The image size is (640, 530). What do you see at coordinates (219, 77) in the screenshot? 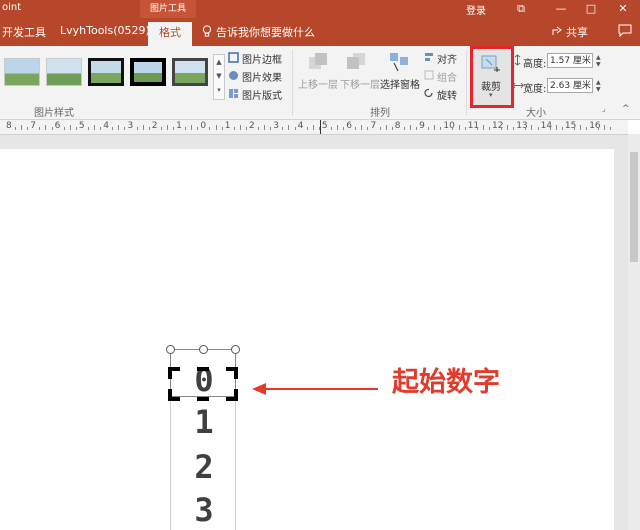
I see `gallery-scroll-buttons: ▲ ▼ ▾` at bounding box center [219, 77].